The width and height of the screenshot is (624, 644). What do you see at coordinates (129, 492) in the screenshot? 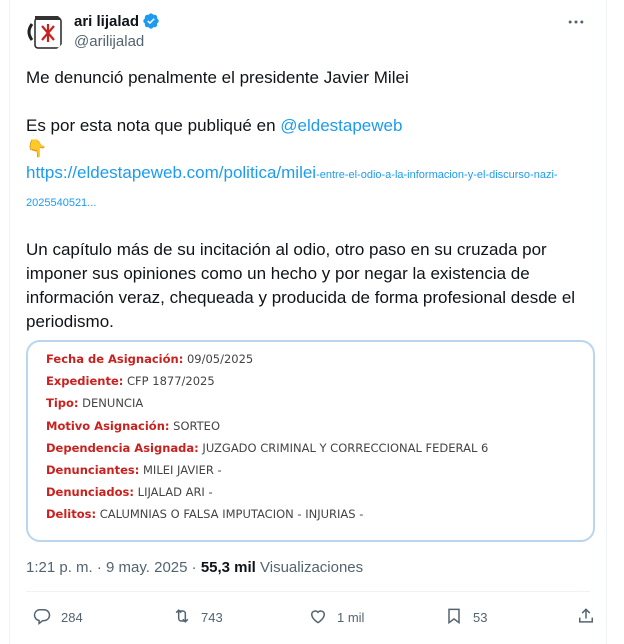
I see `doc-row-denunciados: Denunciados: LIJALAD ARI -` at bounding box center [129, 492].